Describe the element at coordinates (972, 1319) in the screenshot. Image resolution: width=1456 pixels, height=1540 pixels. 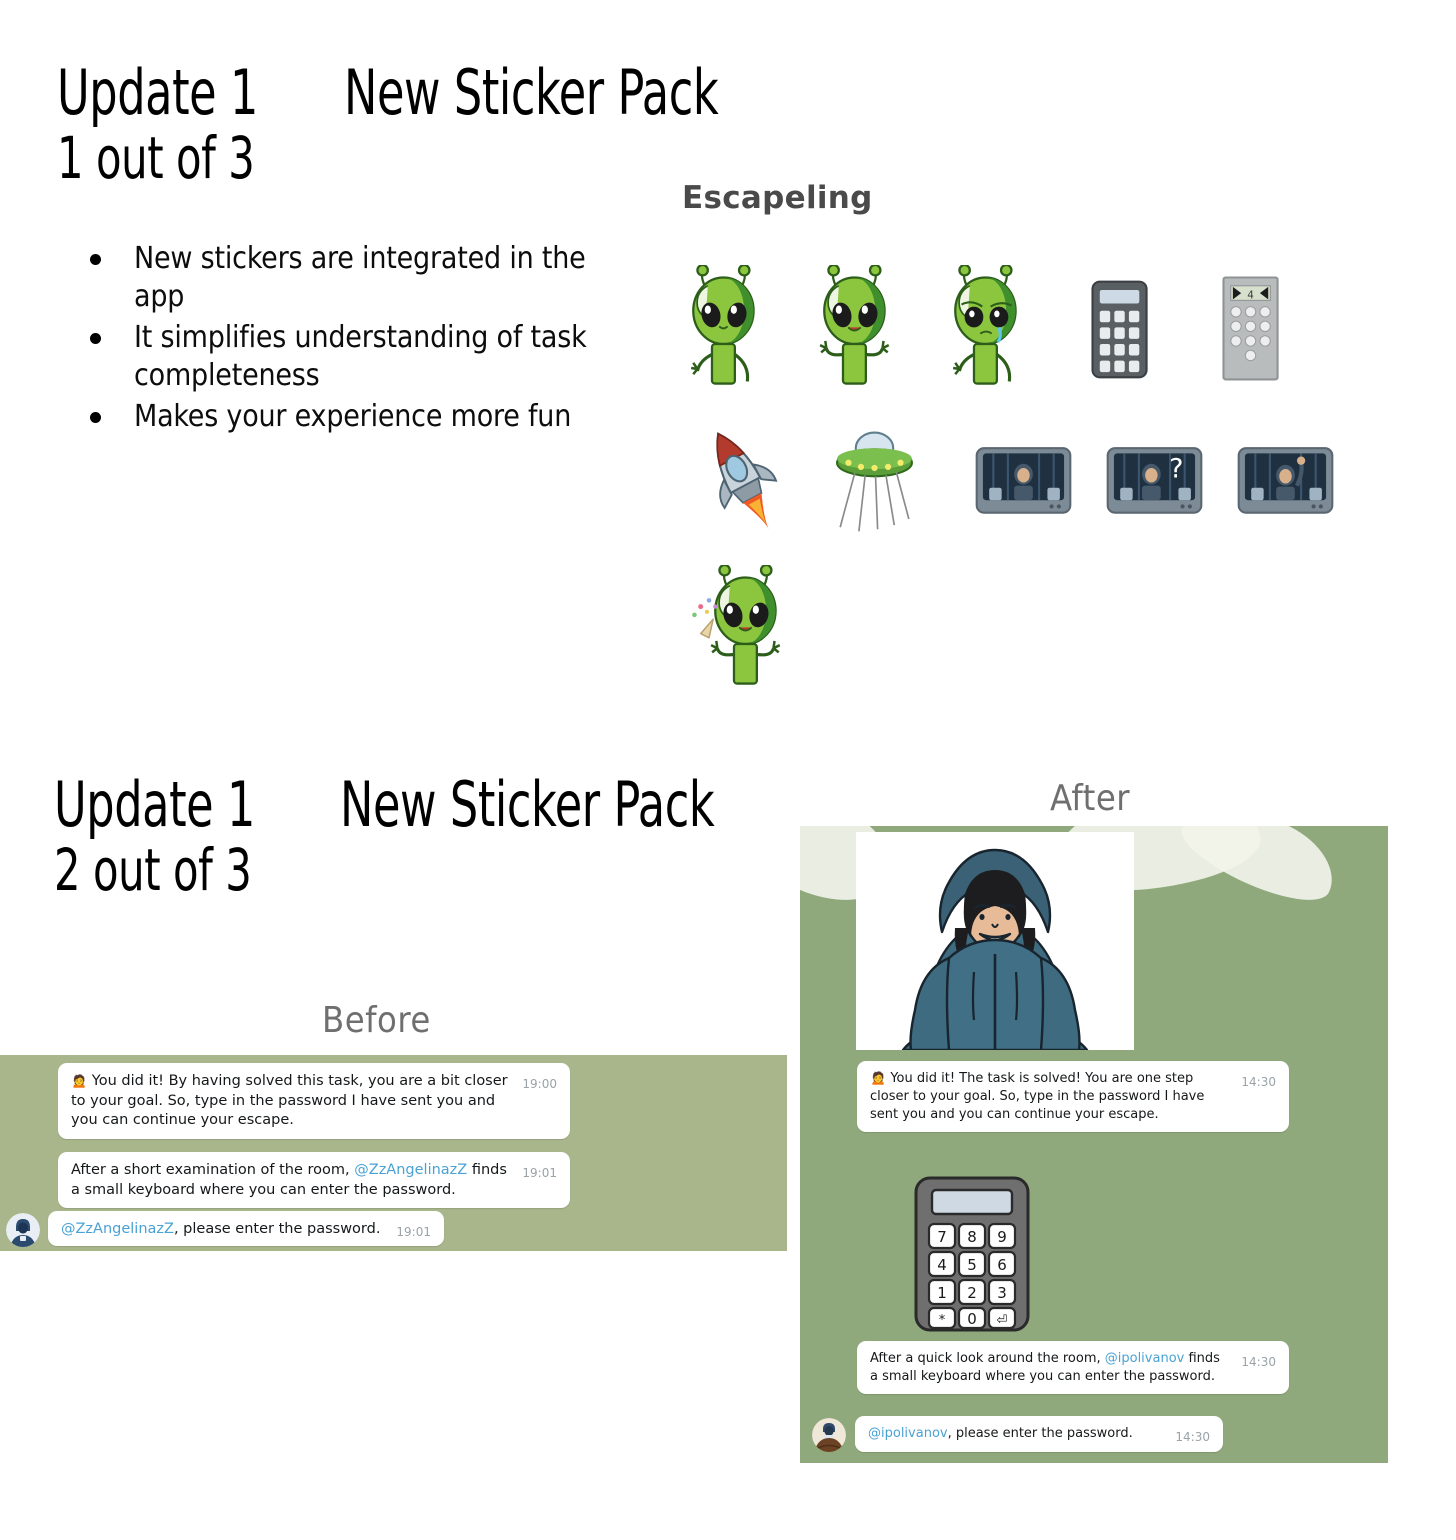
I see `svg-text: 0` at that location.